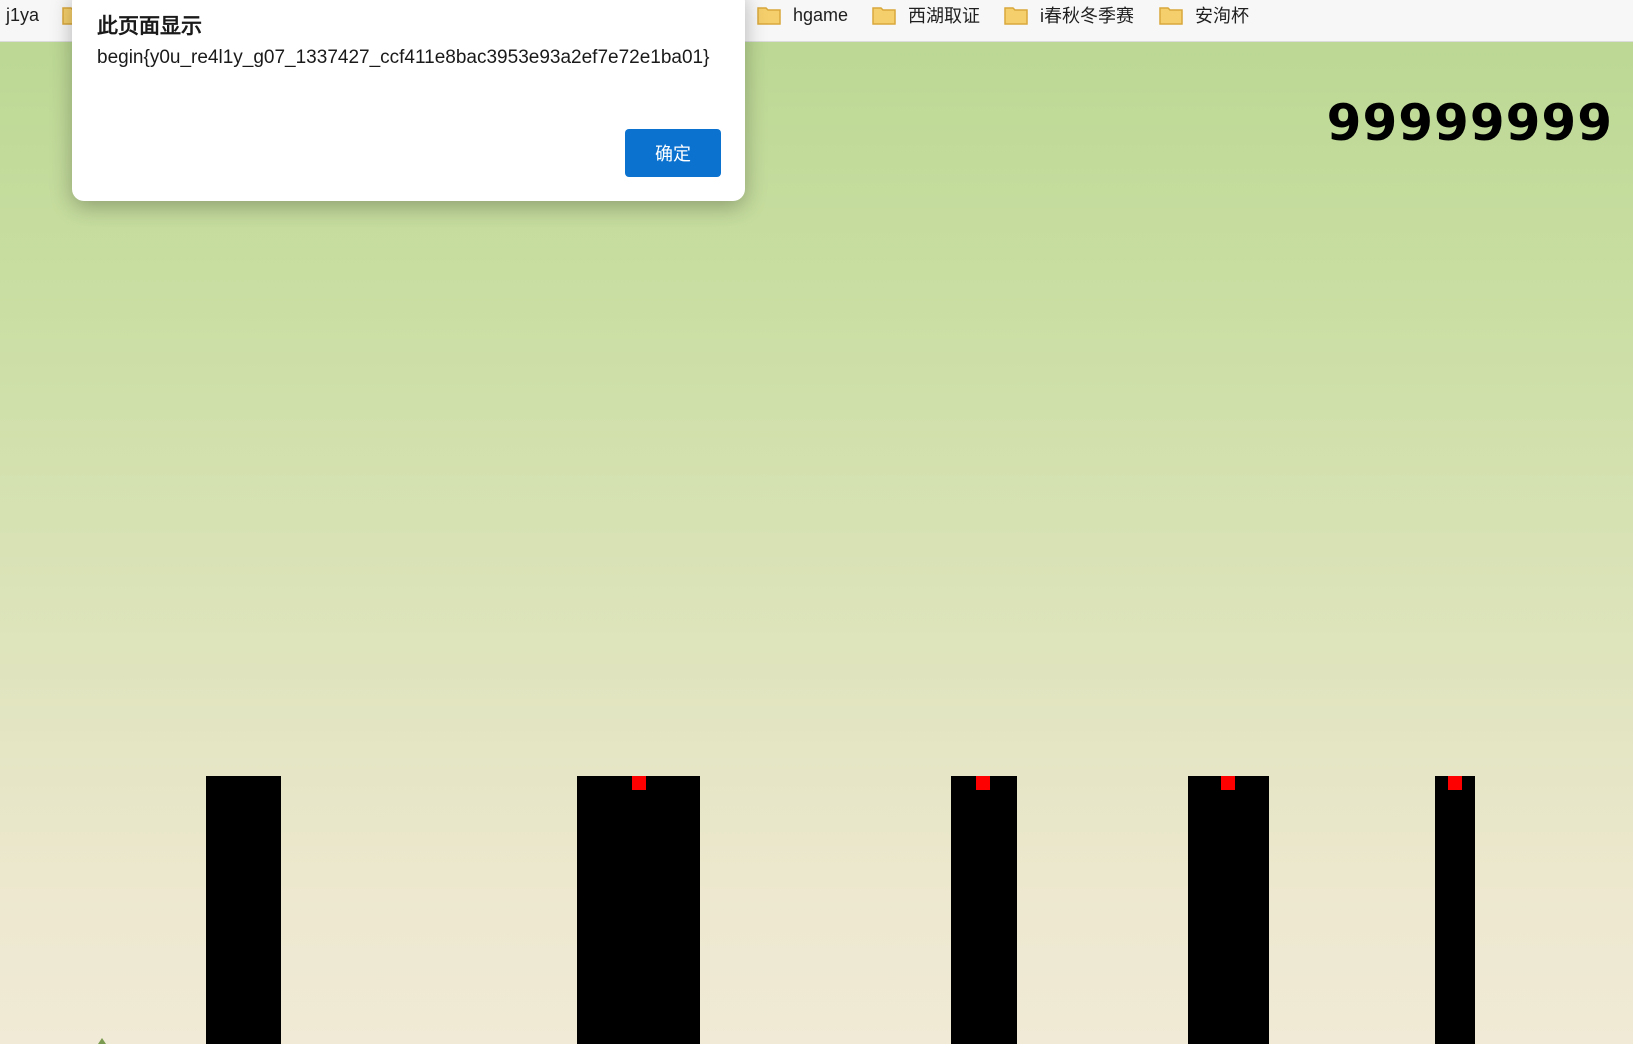 The height and width of the screenshot is (1044, 1633). What do you see at coordinates (1087, 16) in the screenshot?
I see `bookmark-label: i春秋冬季赛` at bounding box center [1087, 16].